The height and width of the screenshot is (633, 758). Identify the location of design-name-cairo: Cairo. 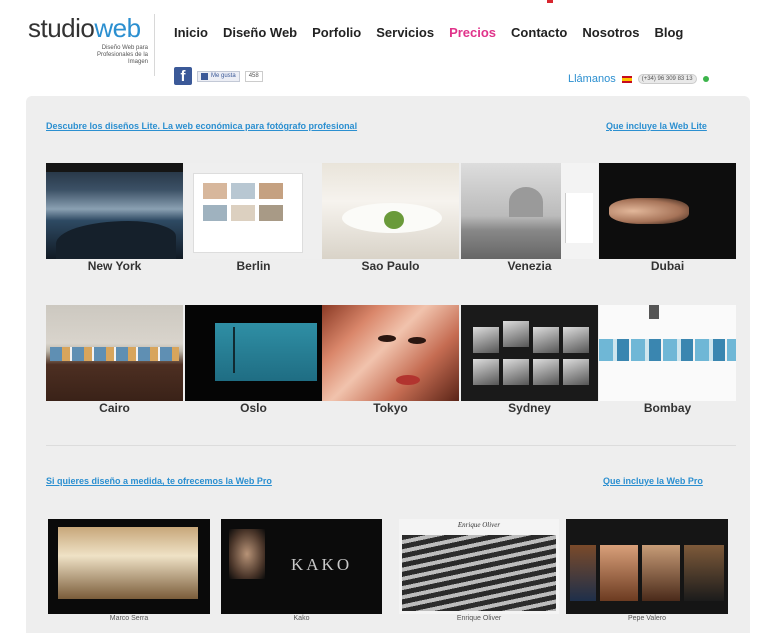
(114, 408).